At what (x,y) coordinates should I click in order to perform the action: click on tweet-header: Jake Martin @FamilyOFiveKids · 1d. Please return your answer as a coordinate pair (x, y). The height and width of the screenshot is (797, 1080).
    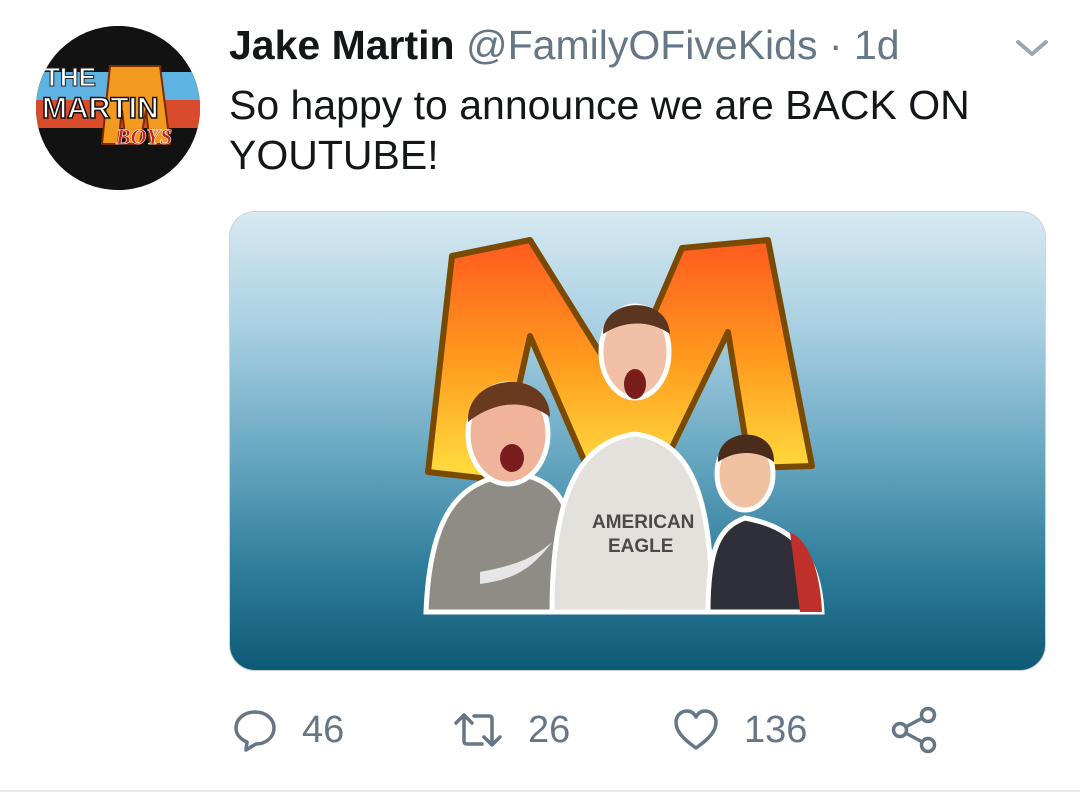
    Looking at the image, I should click on (564, 45).